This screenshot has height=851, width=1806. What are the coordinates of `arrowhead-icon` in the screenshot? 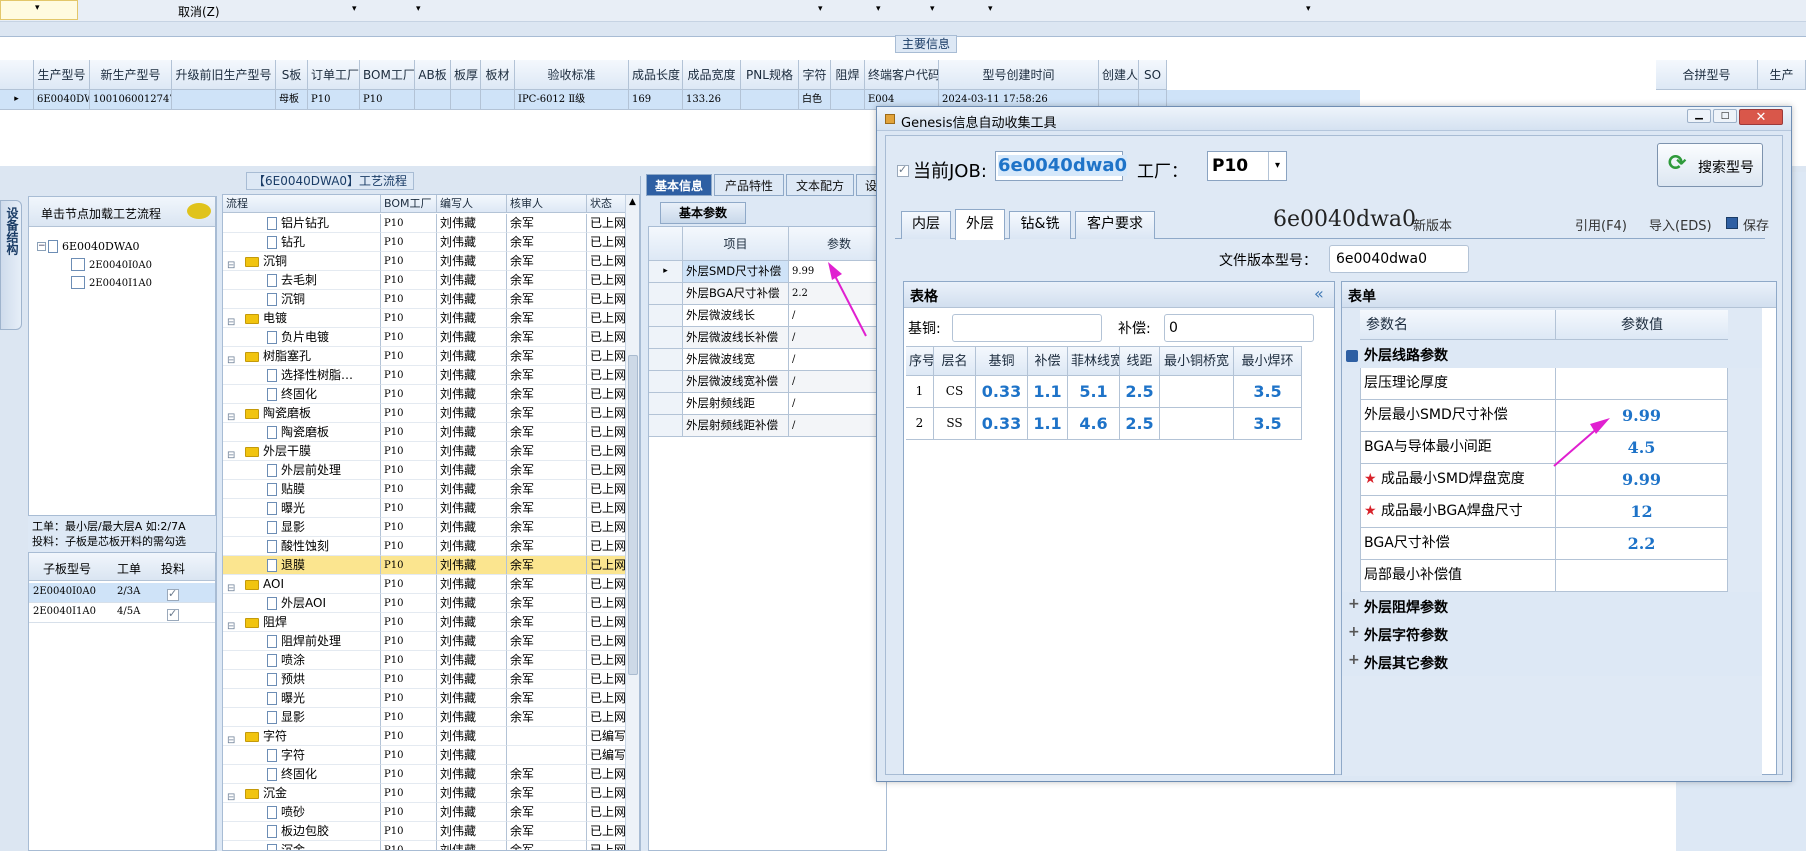 It's located at (835, 271).